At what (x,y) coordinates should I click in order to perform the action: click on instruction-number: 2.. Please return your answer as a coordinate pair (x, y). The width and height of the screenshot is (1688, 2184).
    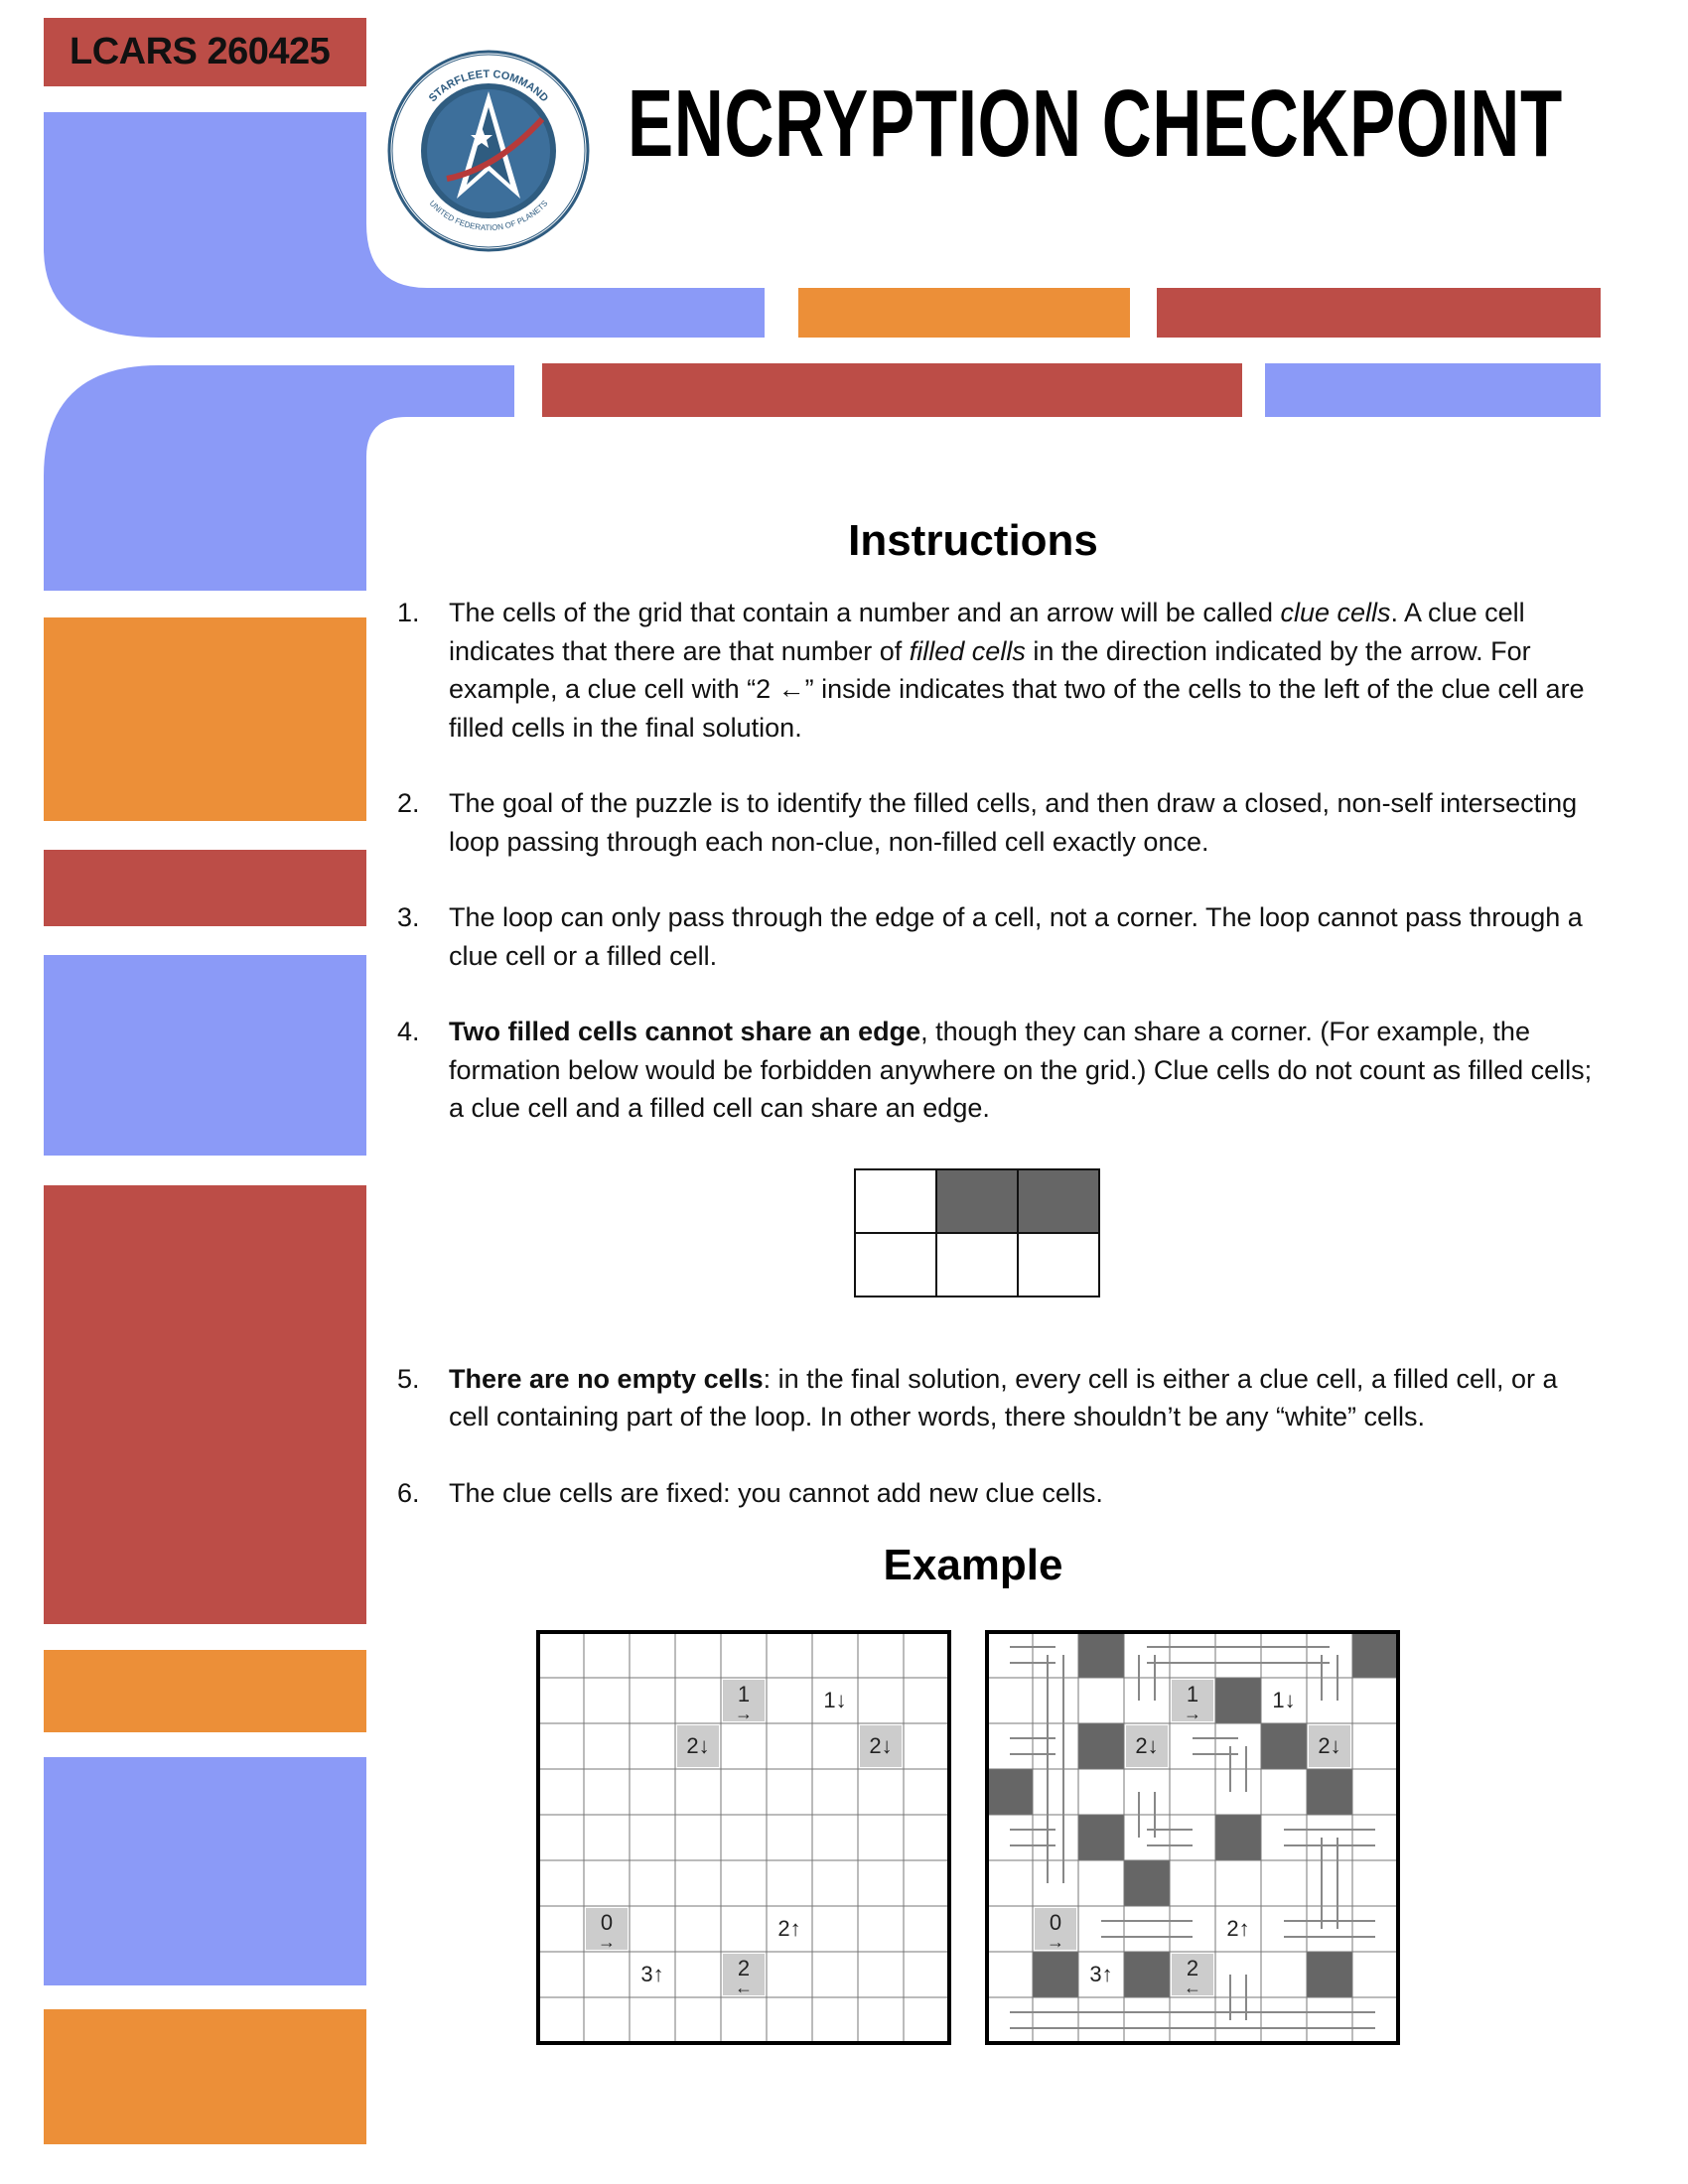
    Looking at the image, I should click on (408, 803).